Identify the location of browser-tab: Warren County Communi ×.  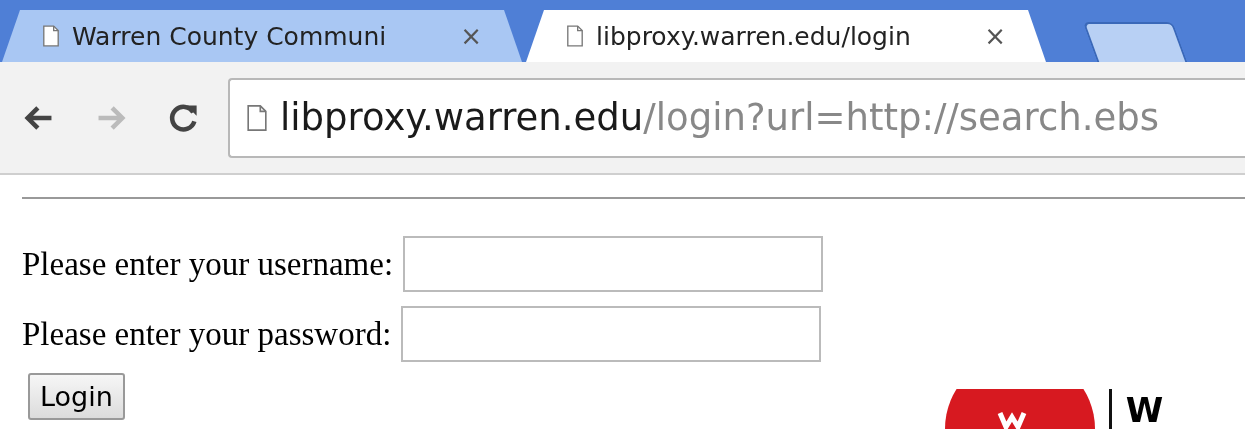
(262, 36).